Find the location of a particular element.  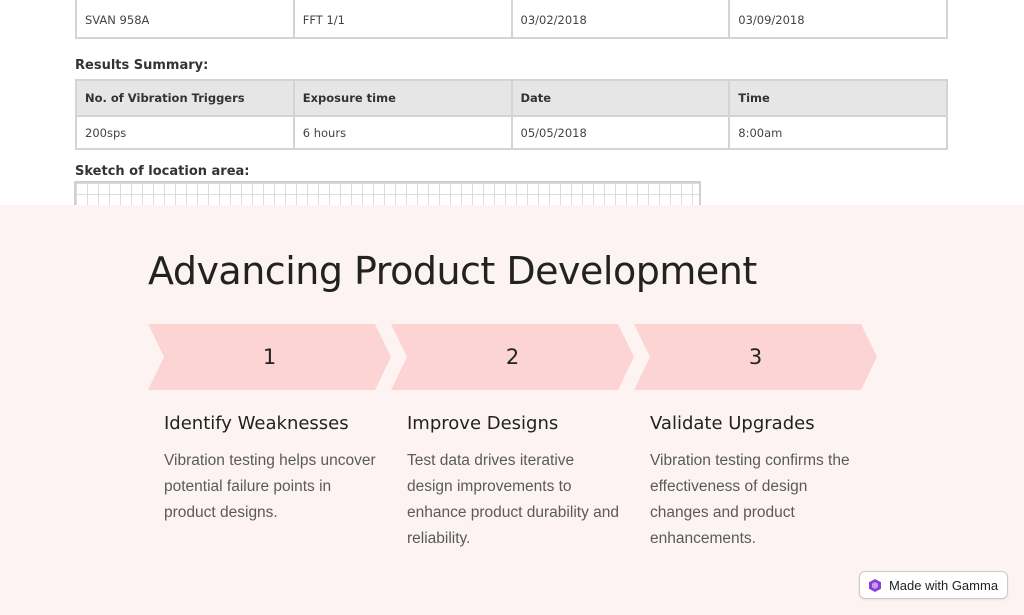

badge-label: Made with Gamma is located at coordinates (943, 585).